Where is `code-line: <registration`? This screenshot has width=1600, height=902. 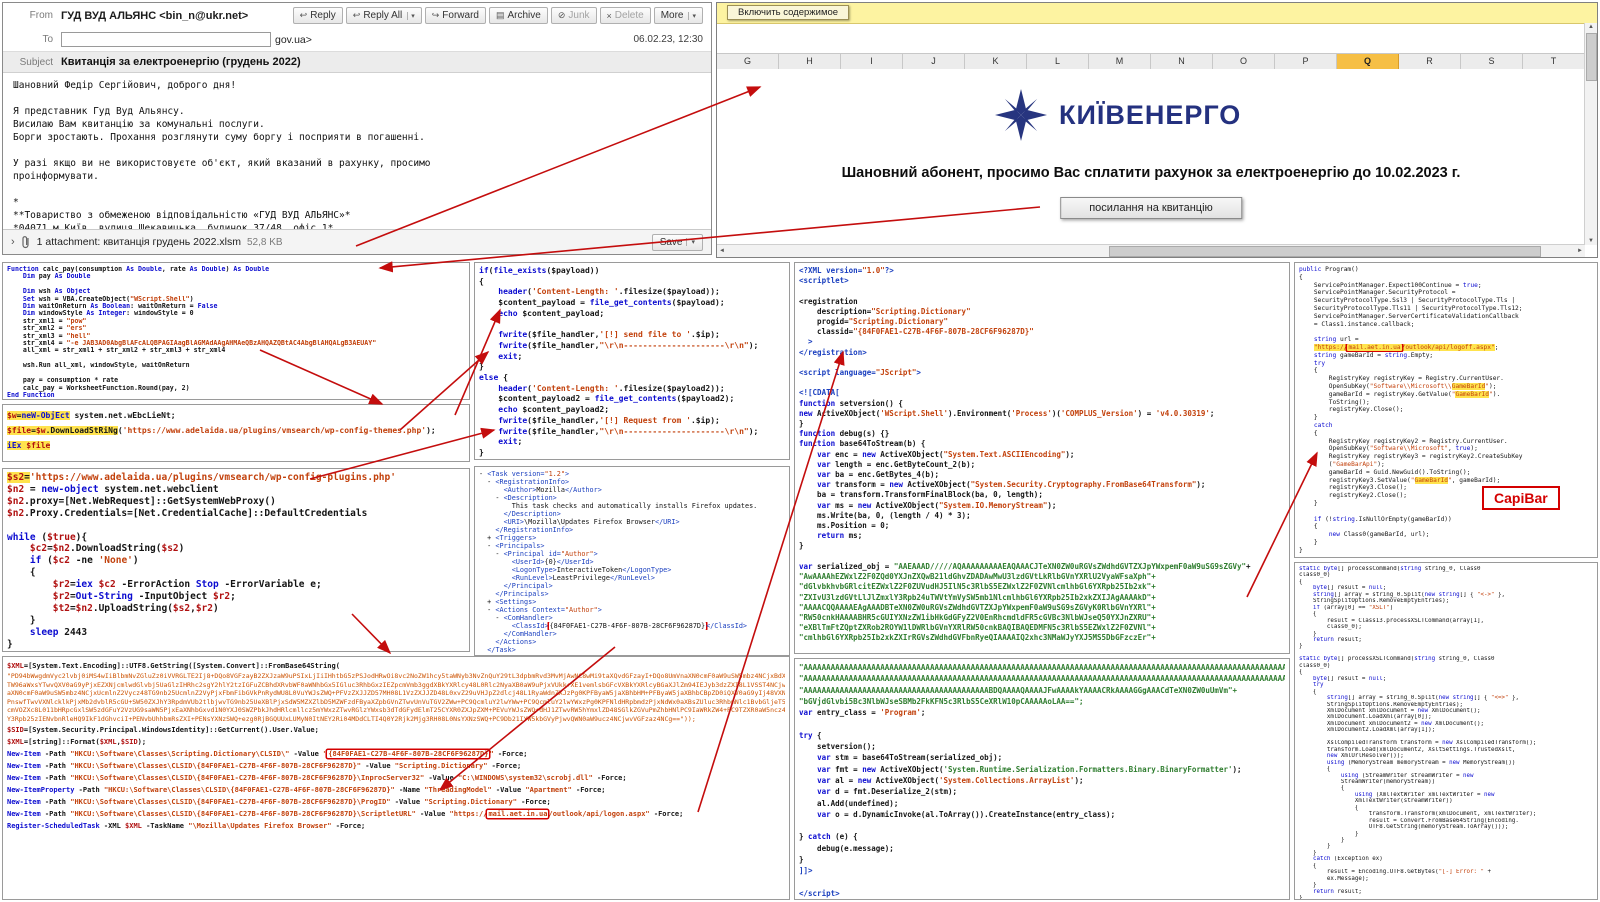
code-line: <registration is located at coordinates (828, 301).